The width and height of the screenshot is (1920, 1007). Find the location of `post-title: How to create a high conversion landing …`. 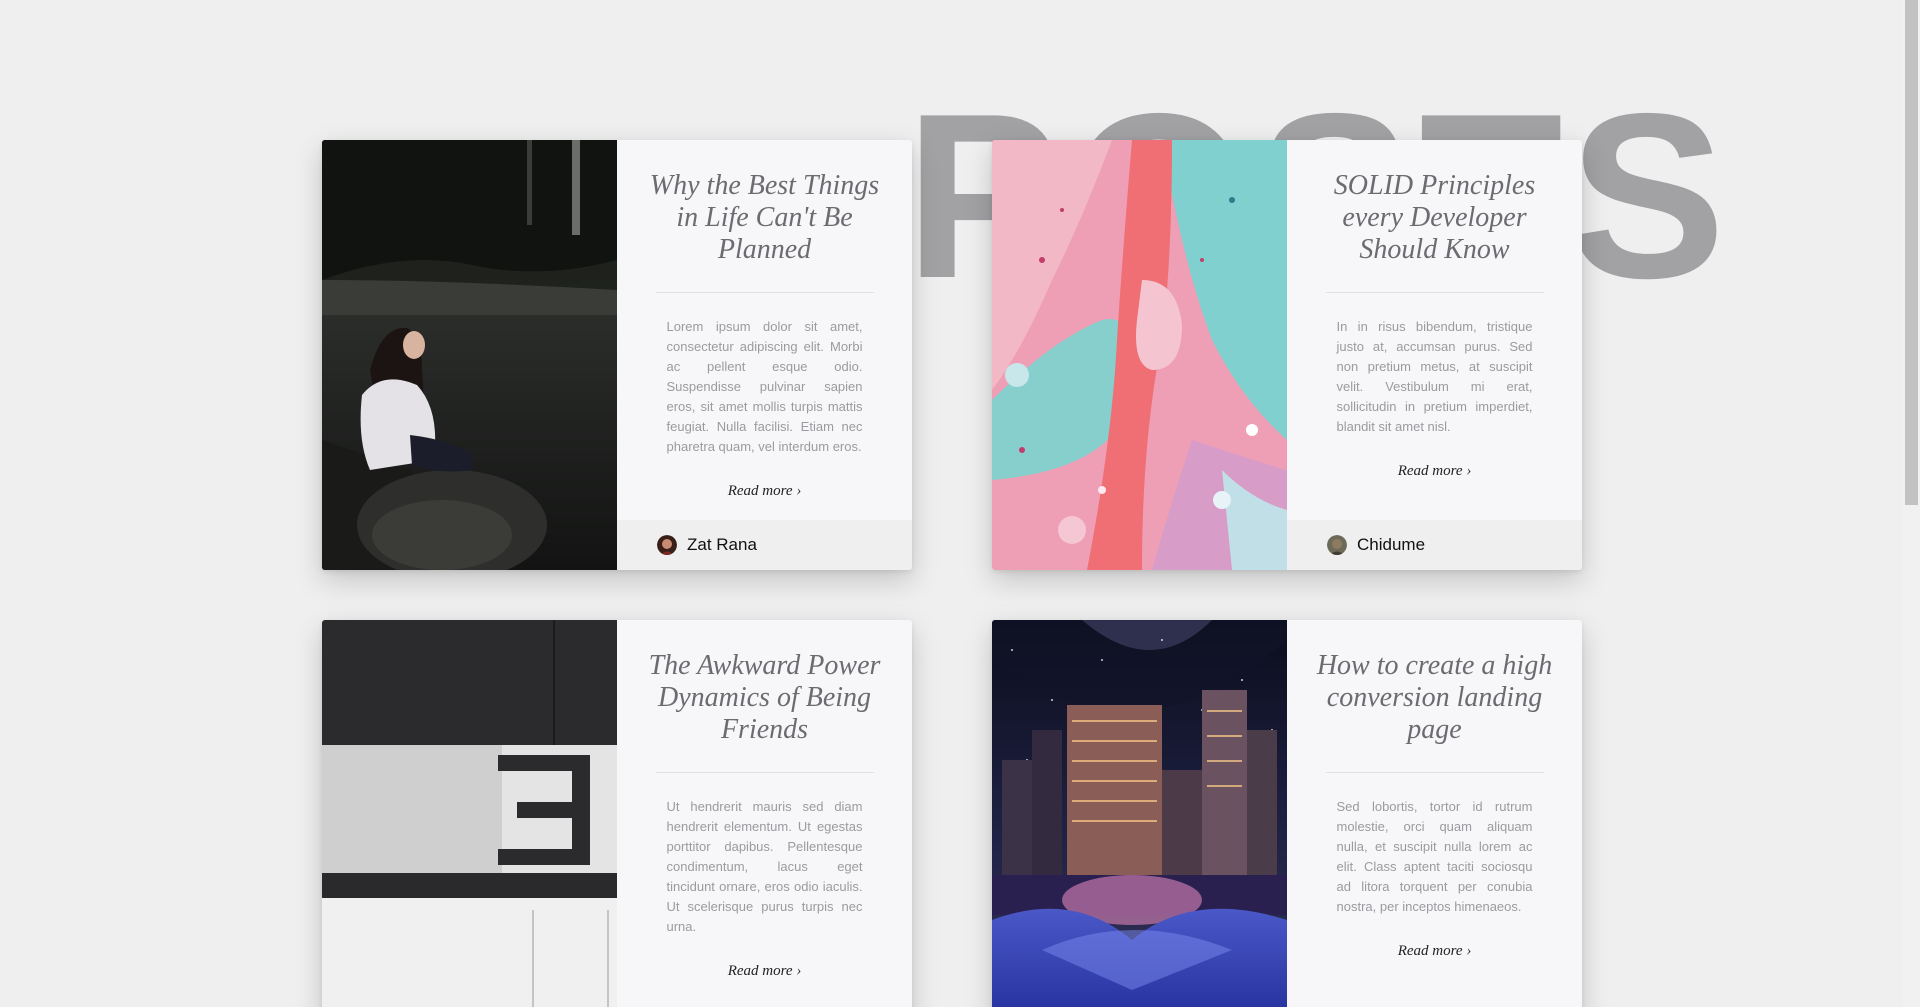

post-title: How to create a high conversion landing … is located at coordinates (1434, 683).